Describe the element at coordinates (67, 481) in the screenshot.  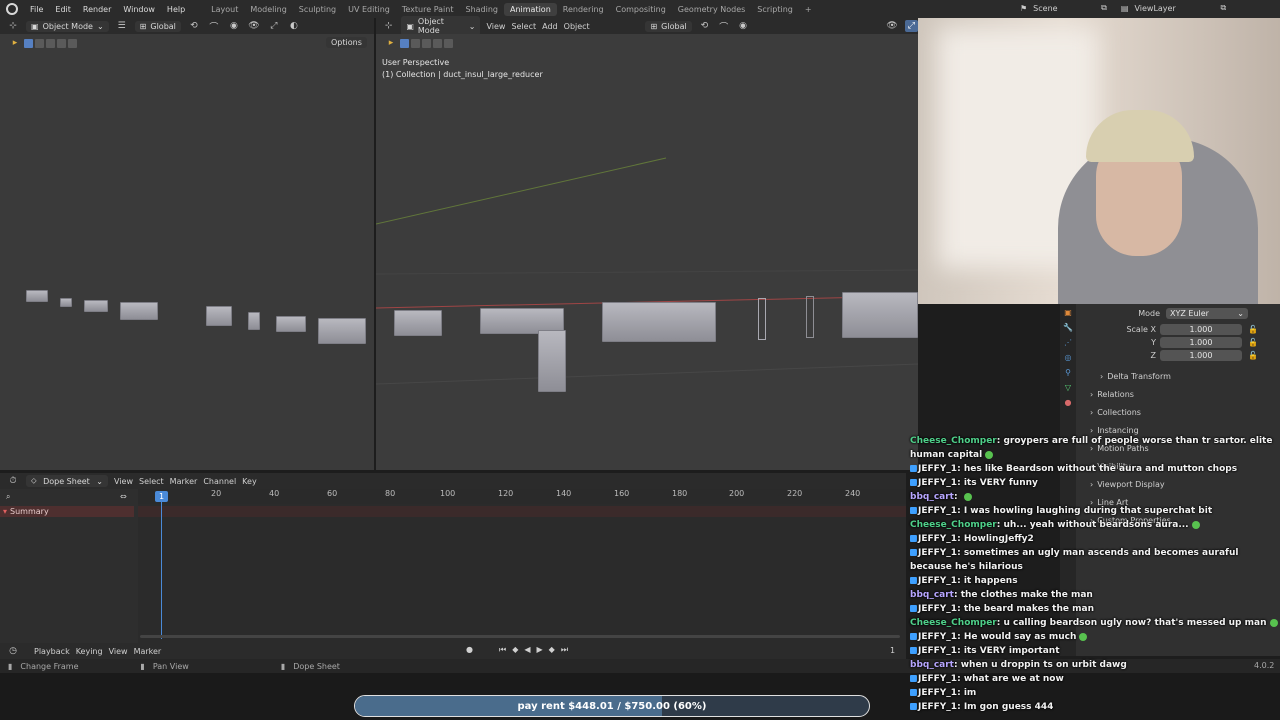
I see `dopesheet-mode-dropdown: ⬦ Dope Sheet ⌄` at that location.